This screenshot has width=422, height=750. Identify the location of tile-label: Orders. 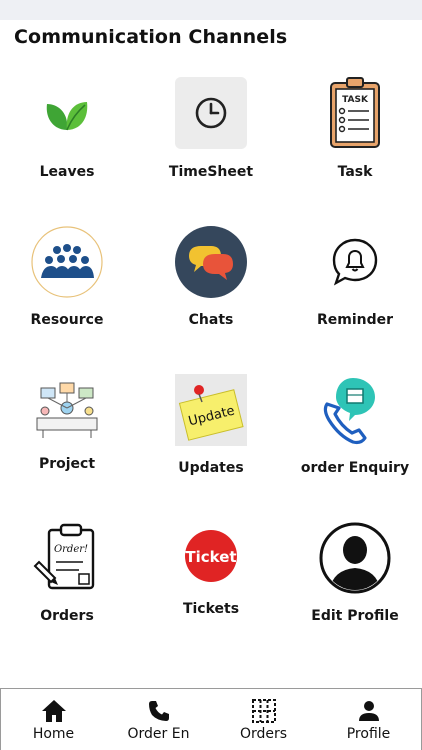
(67, 616).